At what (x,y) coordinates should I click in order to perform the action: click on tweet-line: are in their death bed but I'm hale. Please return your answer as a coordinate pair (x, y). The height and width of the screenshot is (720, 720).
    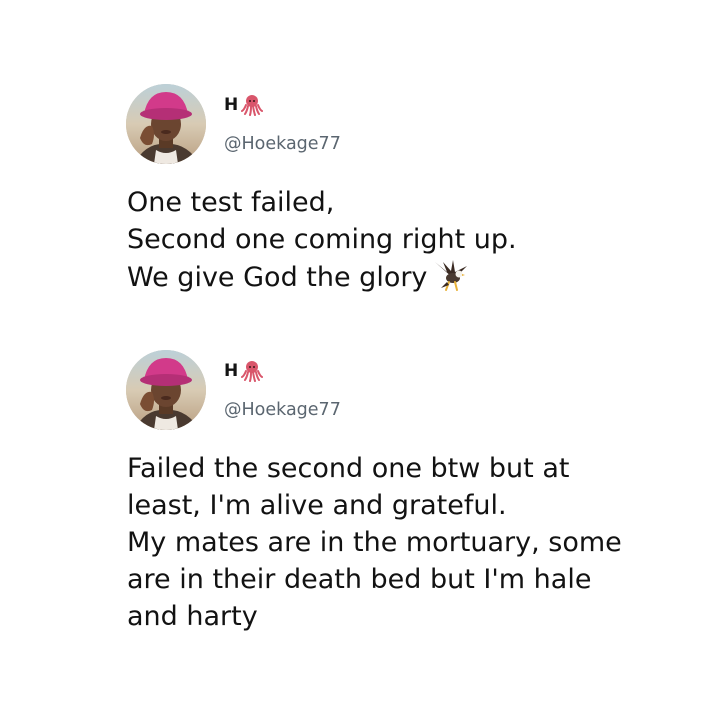
    Looking at the image, I should click on (359, 579).